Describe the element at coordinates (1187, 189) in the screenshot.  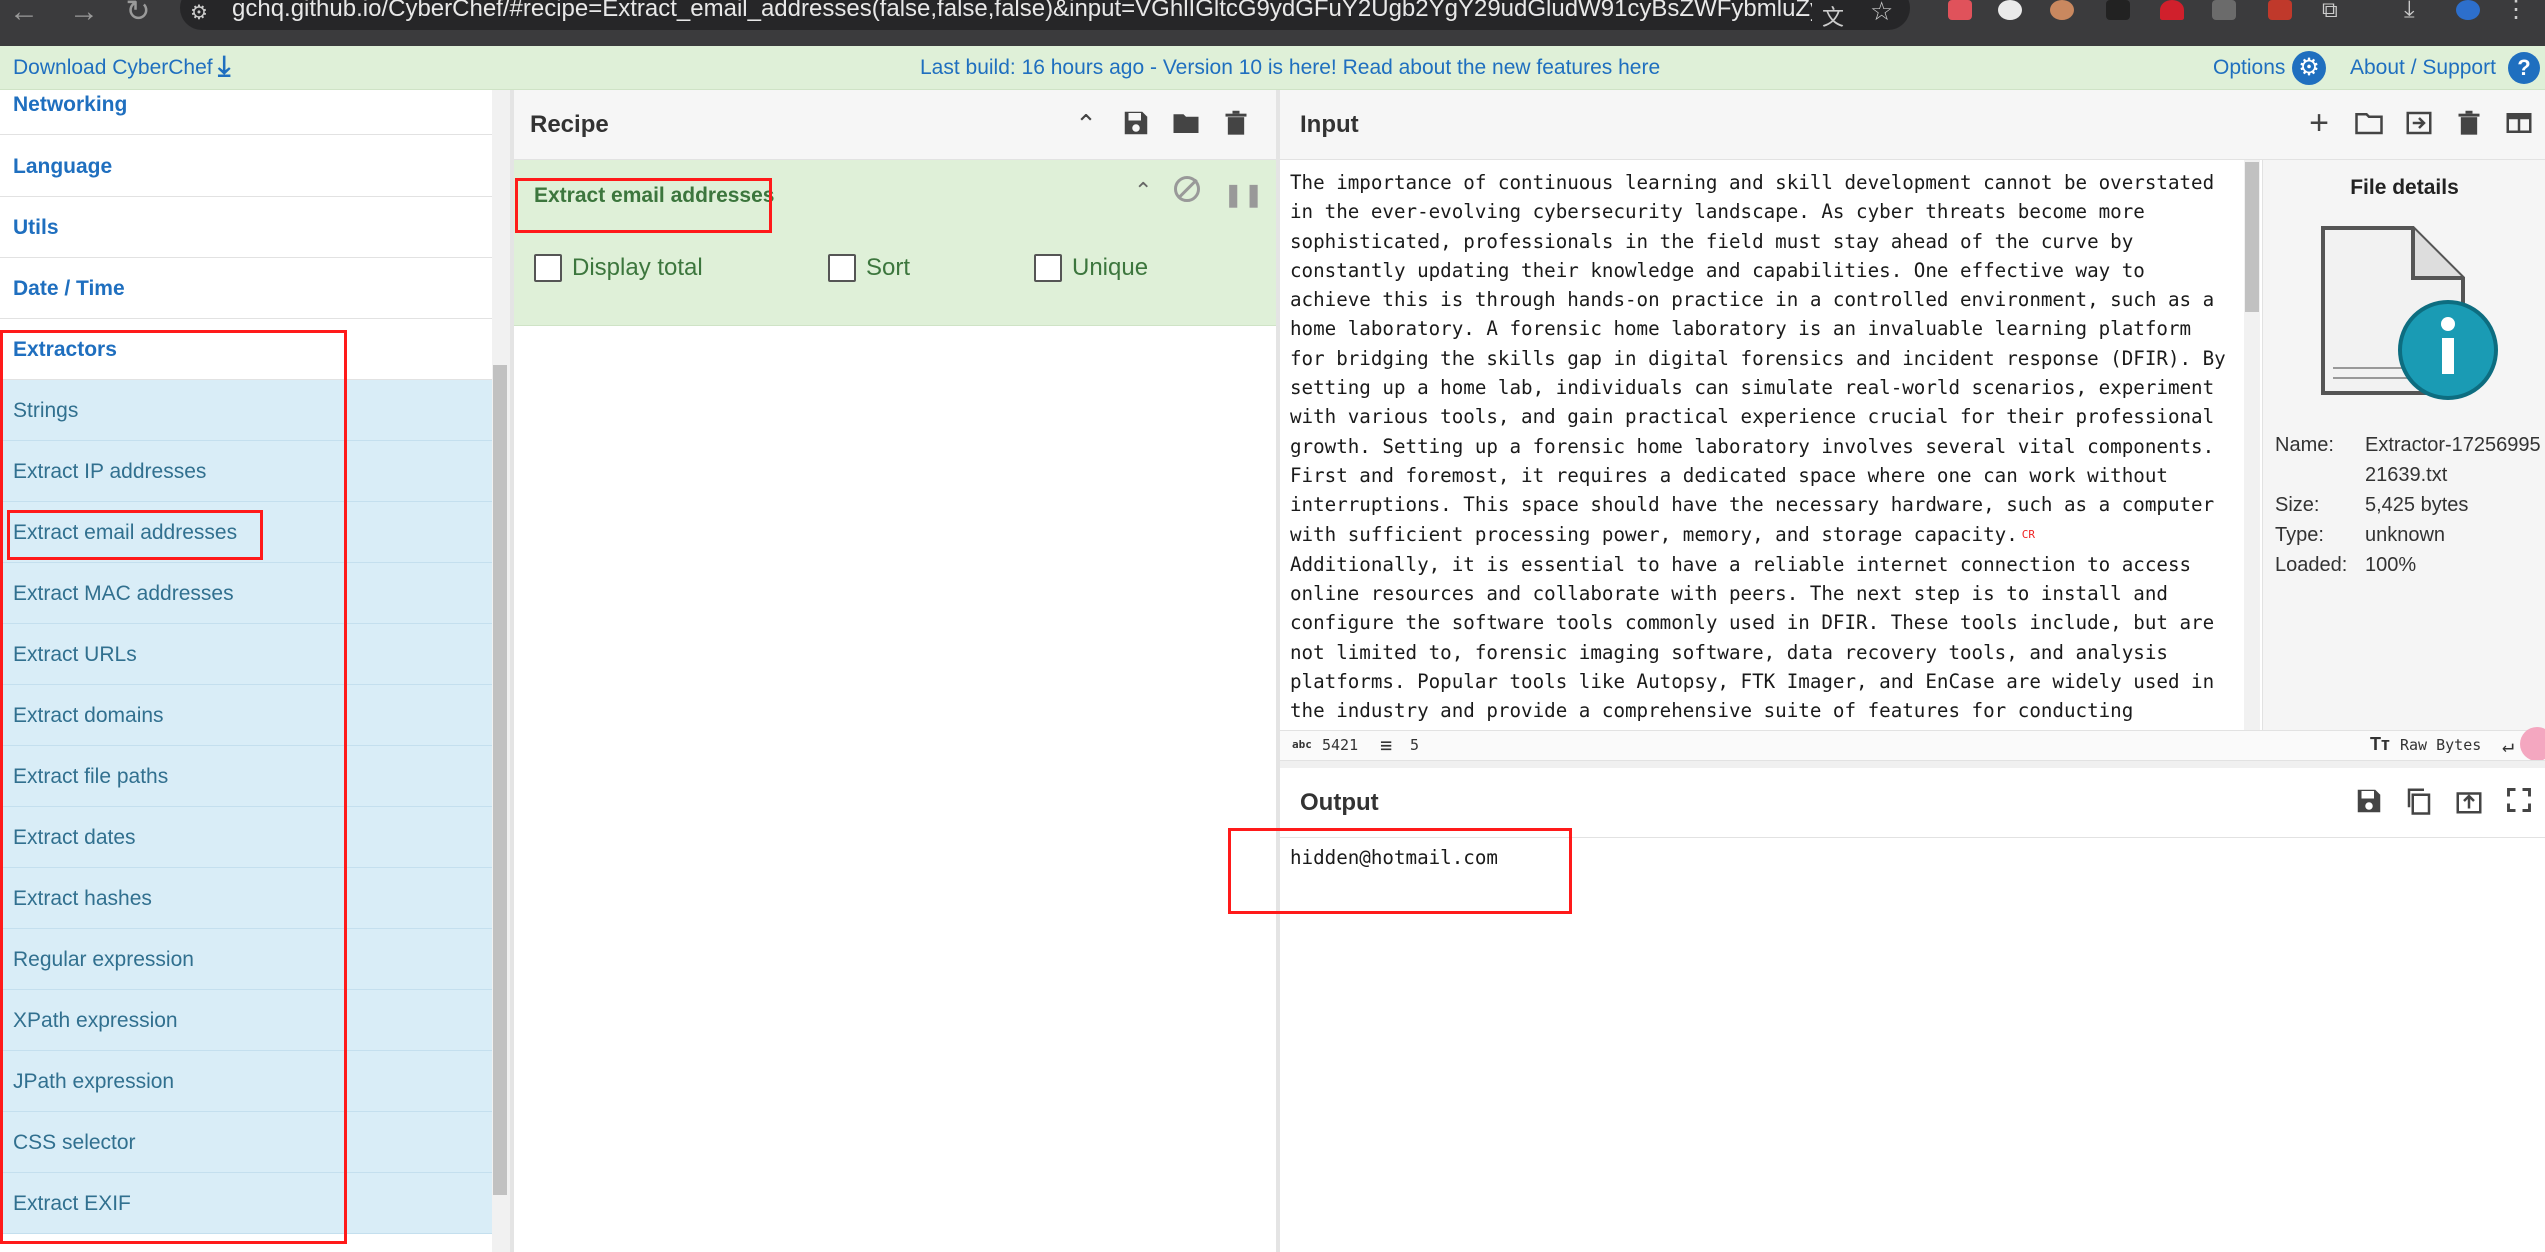
I see `disable-icon` at that location.